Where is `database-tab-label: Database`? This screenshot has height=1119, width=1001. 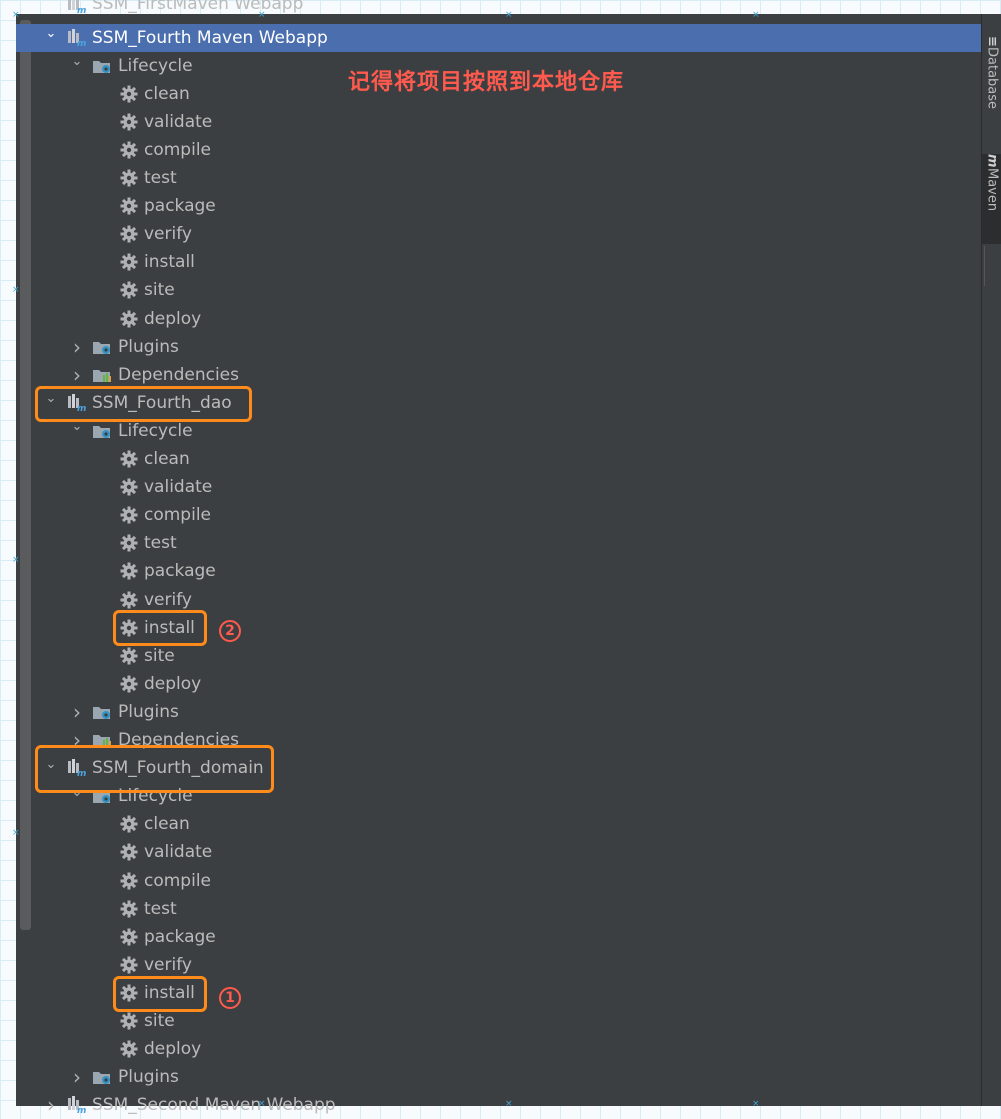 database-tab-label: Database is located at coordinates (992, 77).